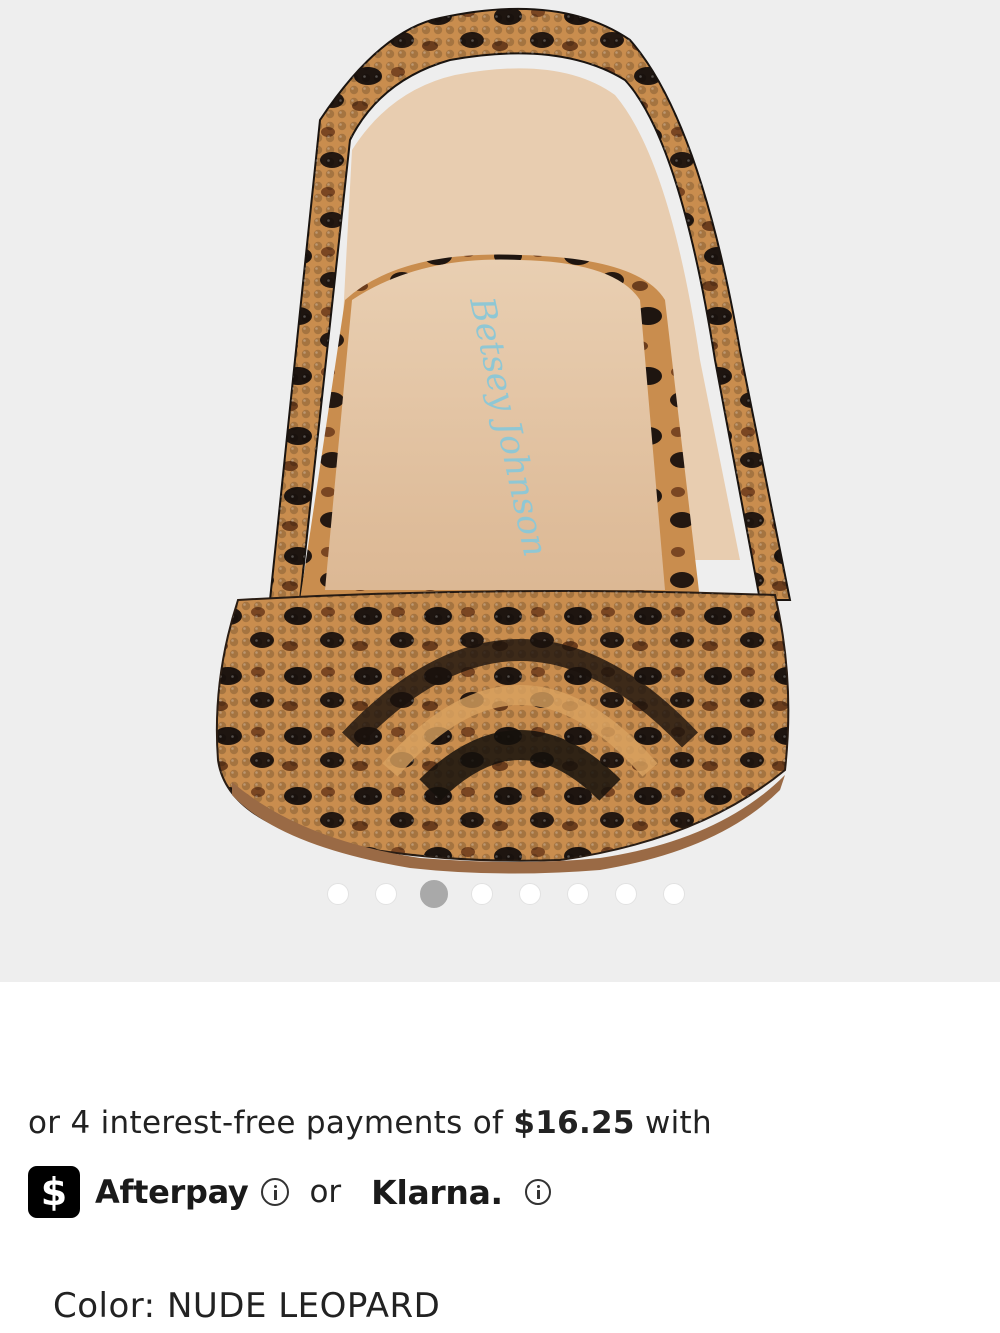 This screenshot has height=1333, width=1000. Describe the element at coordinates (434, 894) in the screenshot. I see `carousel-dot-active` at that location.